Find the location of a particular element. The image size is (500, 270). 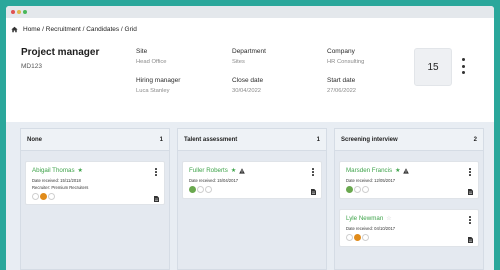

column-count: 2 is located at coordinates (475, 139).